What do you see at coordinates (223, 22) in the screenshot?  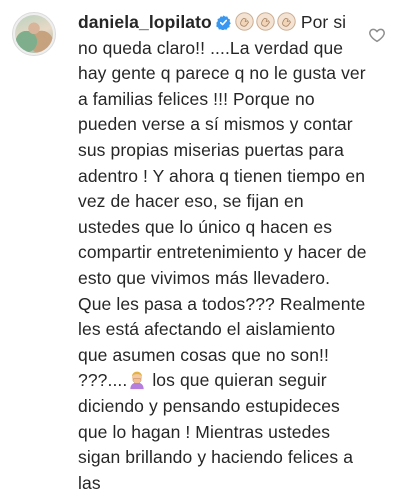 I see `verified-badge-icon` at bounding box center [223, 22].